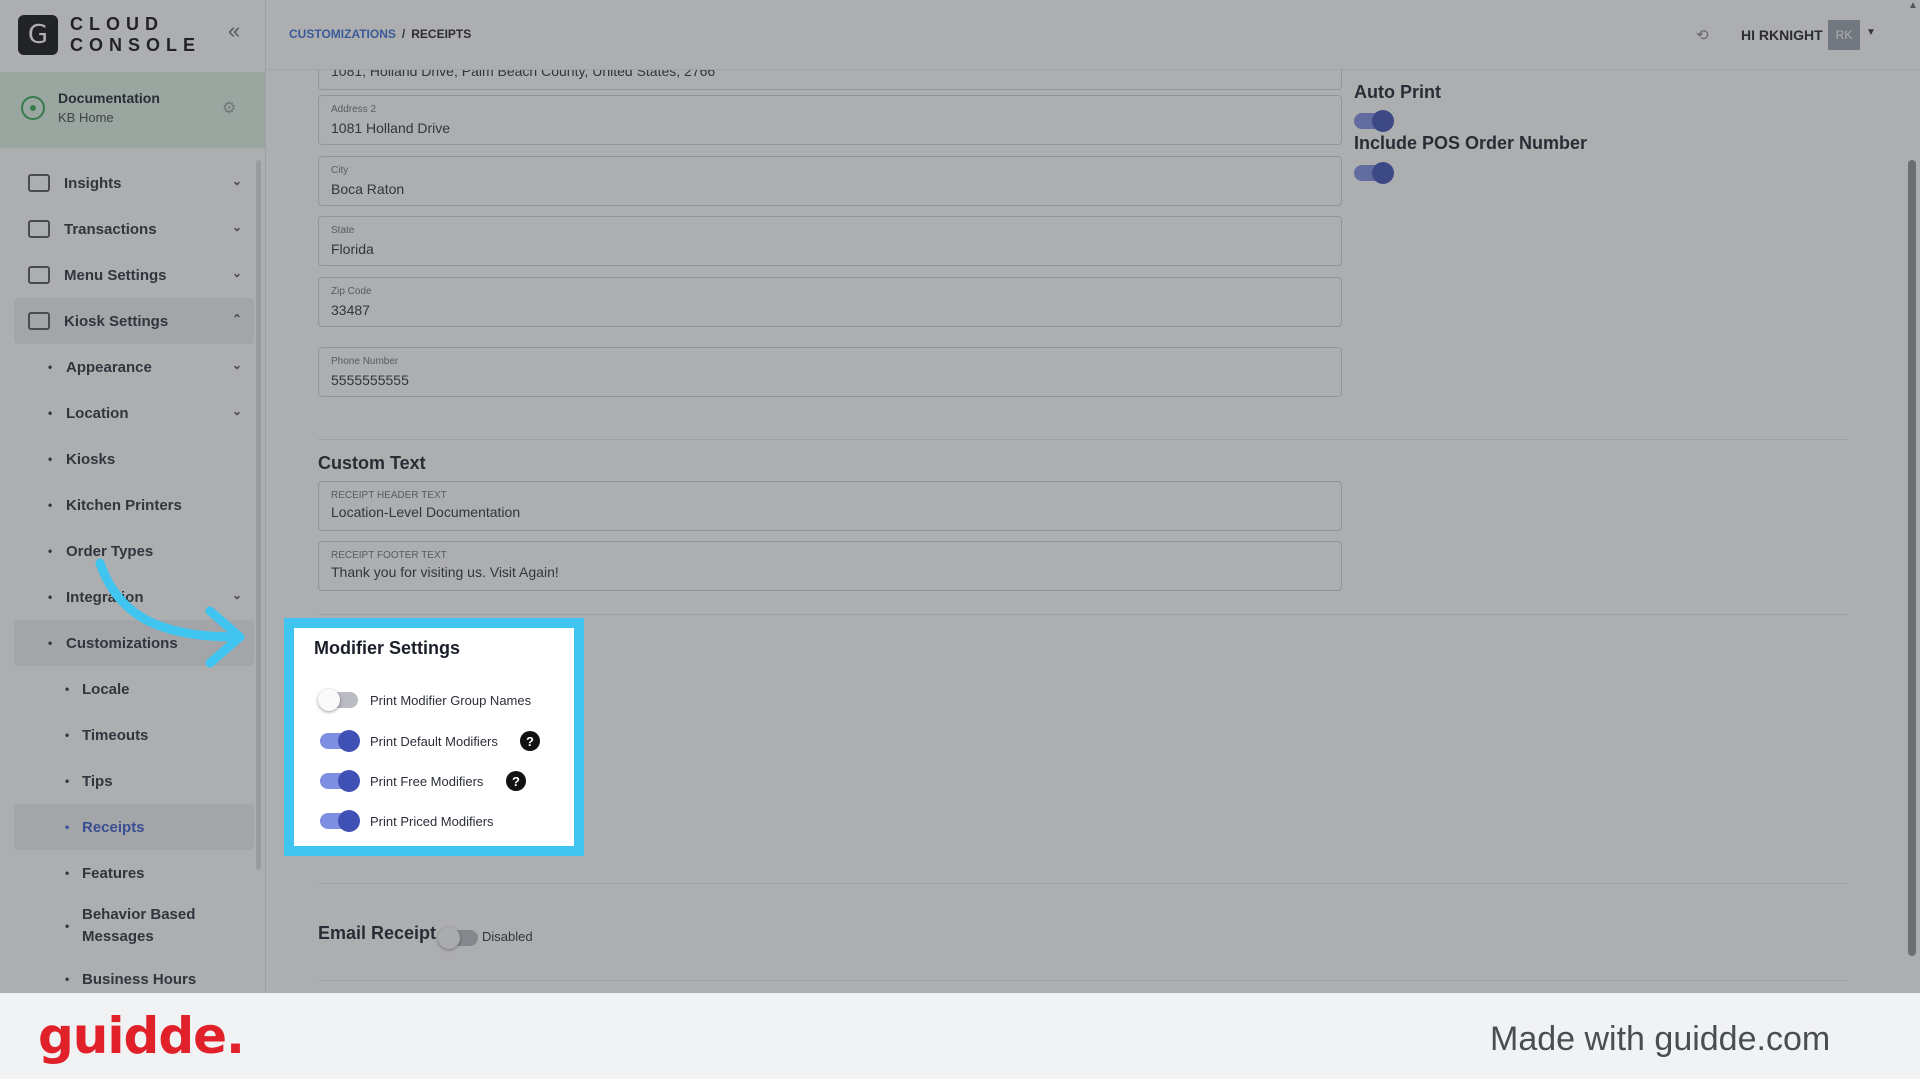 This screenshot has width=1920, height=1079. What do you see at coordinates (33, 108) in the screenshot?
I see `location-pin-icon` at bounding box center [33, 108].